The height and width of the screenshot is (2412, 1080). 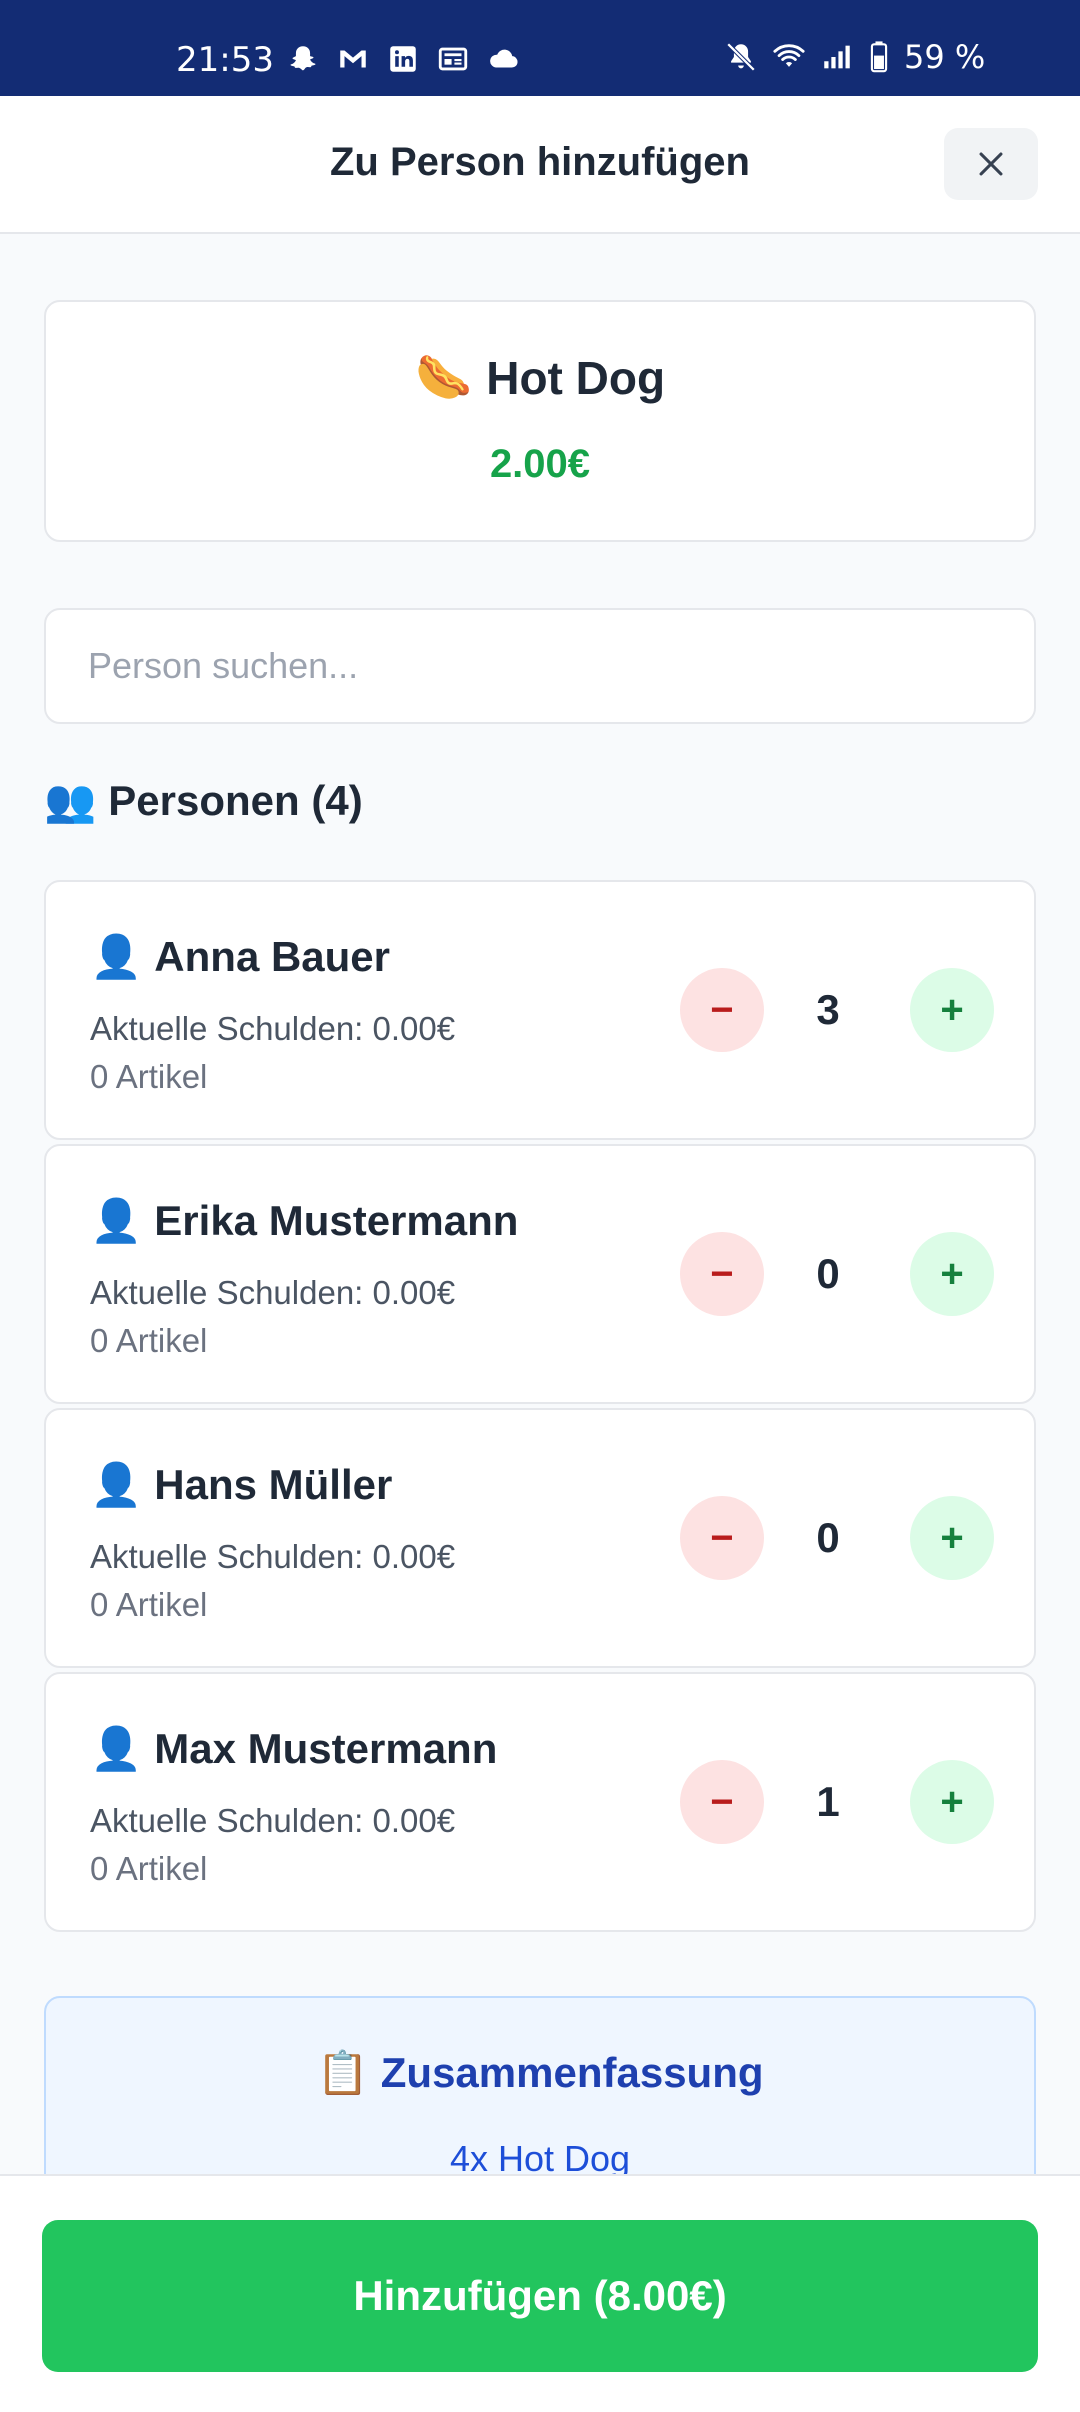 What do you see at coordinates (837, 57) in the screenshot?
I see `signal-icon` at bounding box center [837, 57].